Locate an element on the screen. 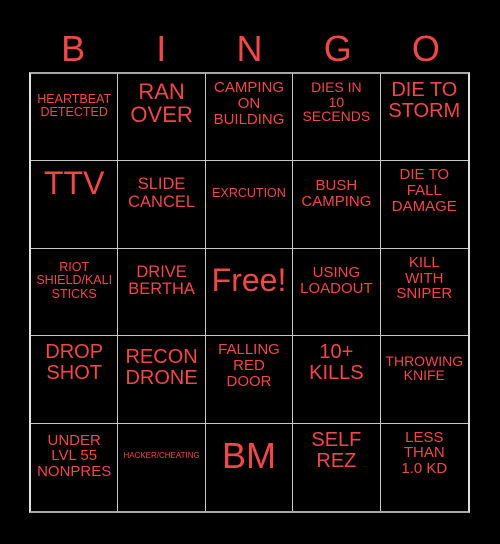  cell-text: DIES IN 10 SECENDS is located at coordinates (336, 102).